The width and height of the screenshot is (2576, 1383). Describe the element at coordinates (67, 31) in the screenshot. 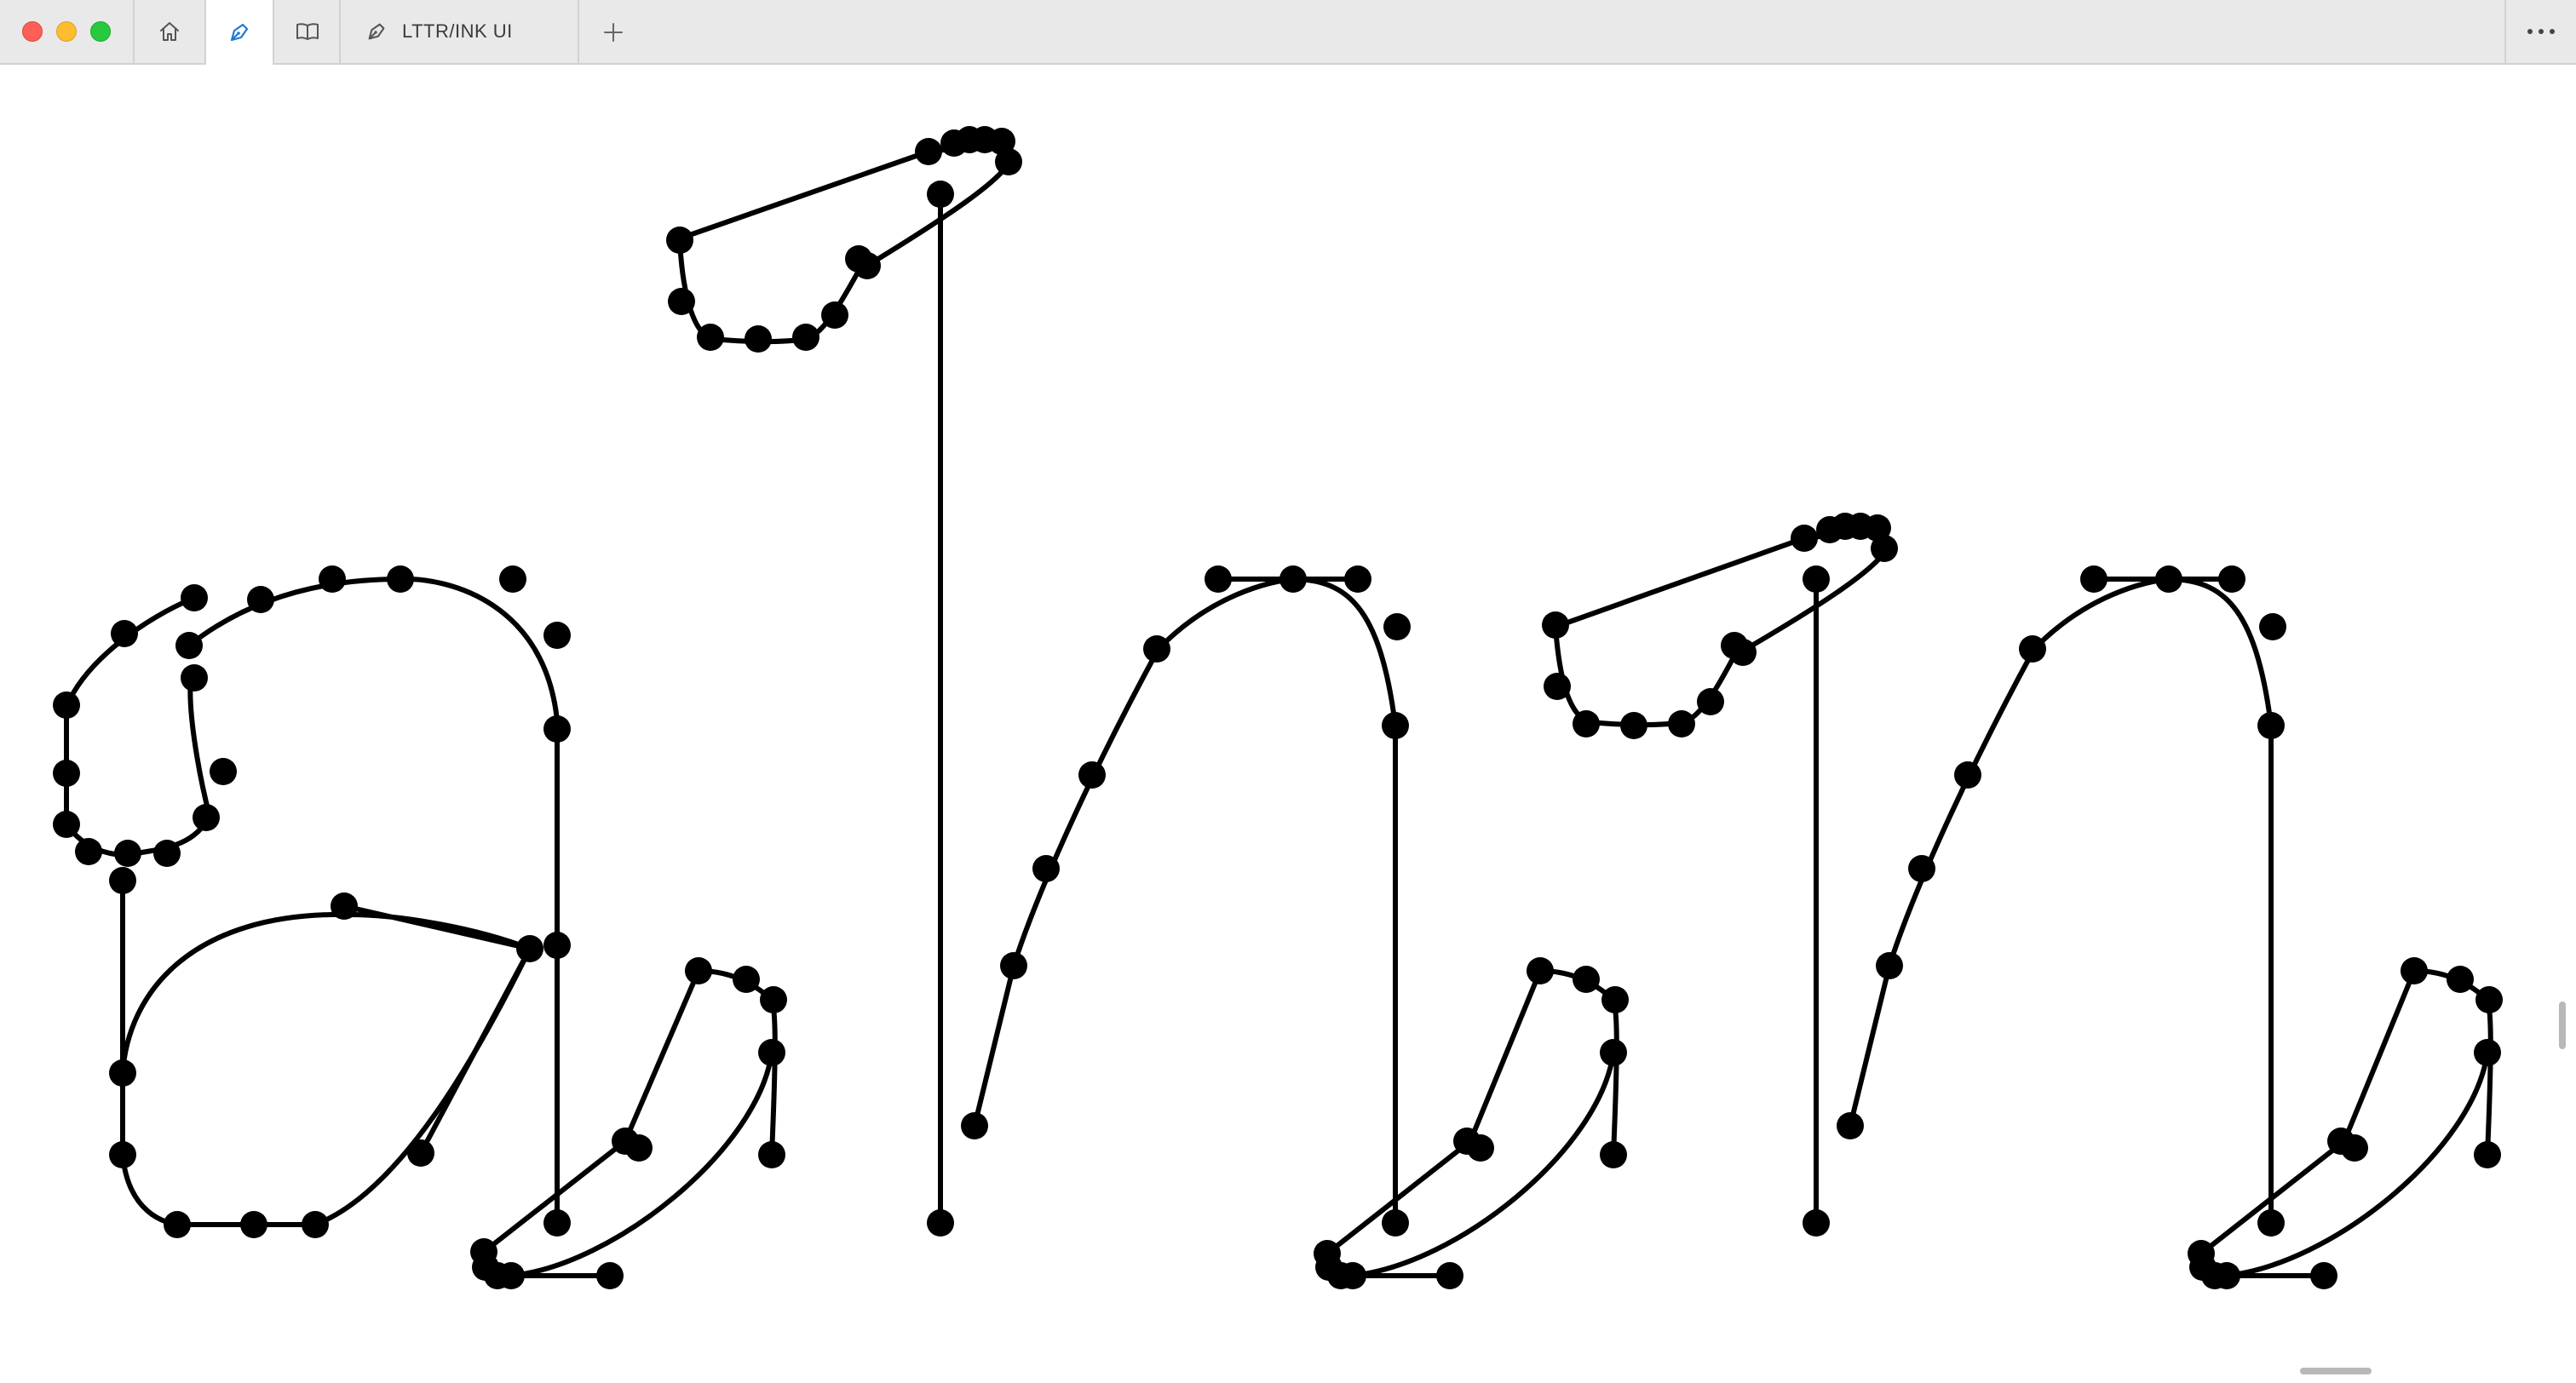

I see `minimize-window-button` at that location.